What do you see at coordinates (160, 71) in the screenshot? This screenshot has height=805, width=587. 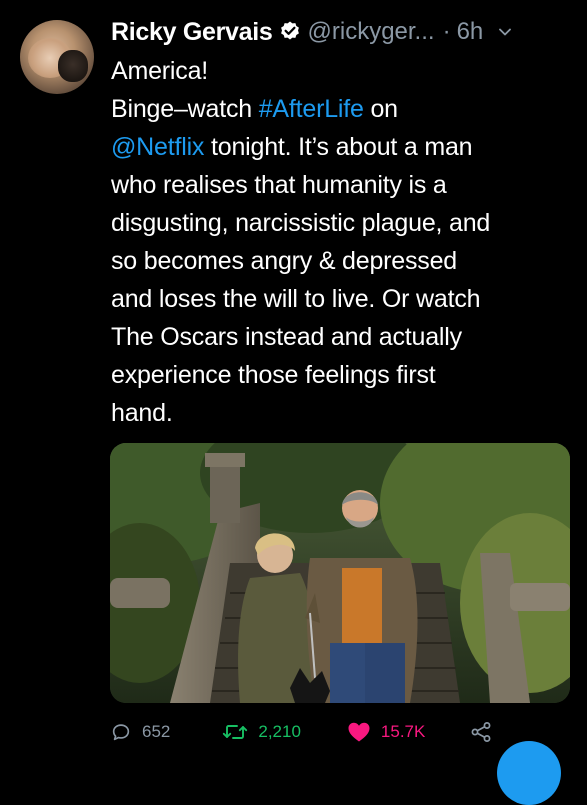 I see `tweet-line-text: America!` at bounding box center [160, 71].